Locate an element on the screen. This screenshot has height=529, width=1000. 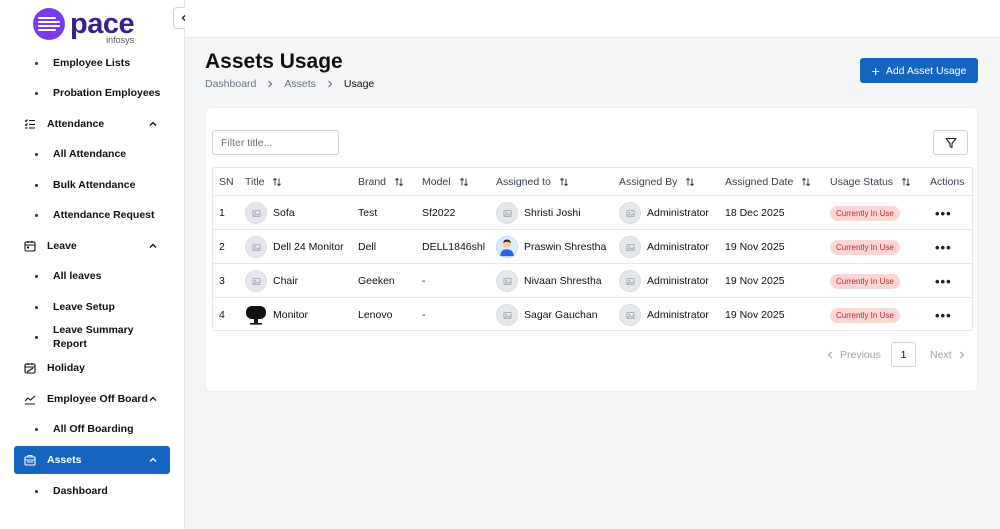
cell-assigned-to: Praswin Shrestha is located at coordinates (551, 247).